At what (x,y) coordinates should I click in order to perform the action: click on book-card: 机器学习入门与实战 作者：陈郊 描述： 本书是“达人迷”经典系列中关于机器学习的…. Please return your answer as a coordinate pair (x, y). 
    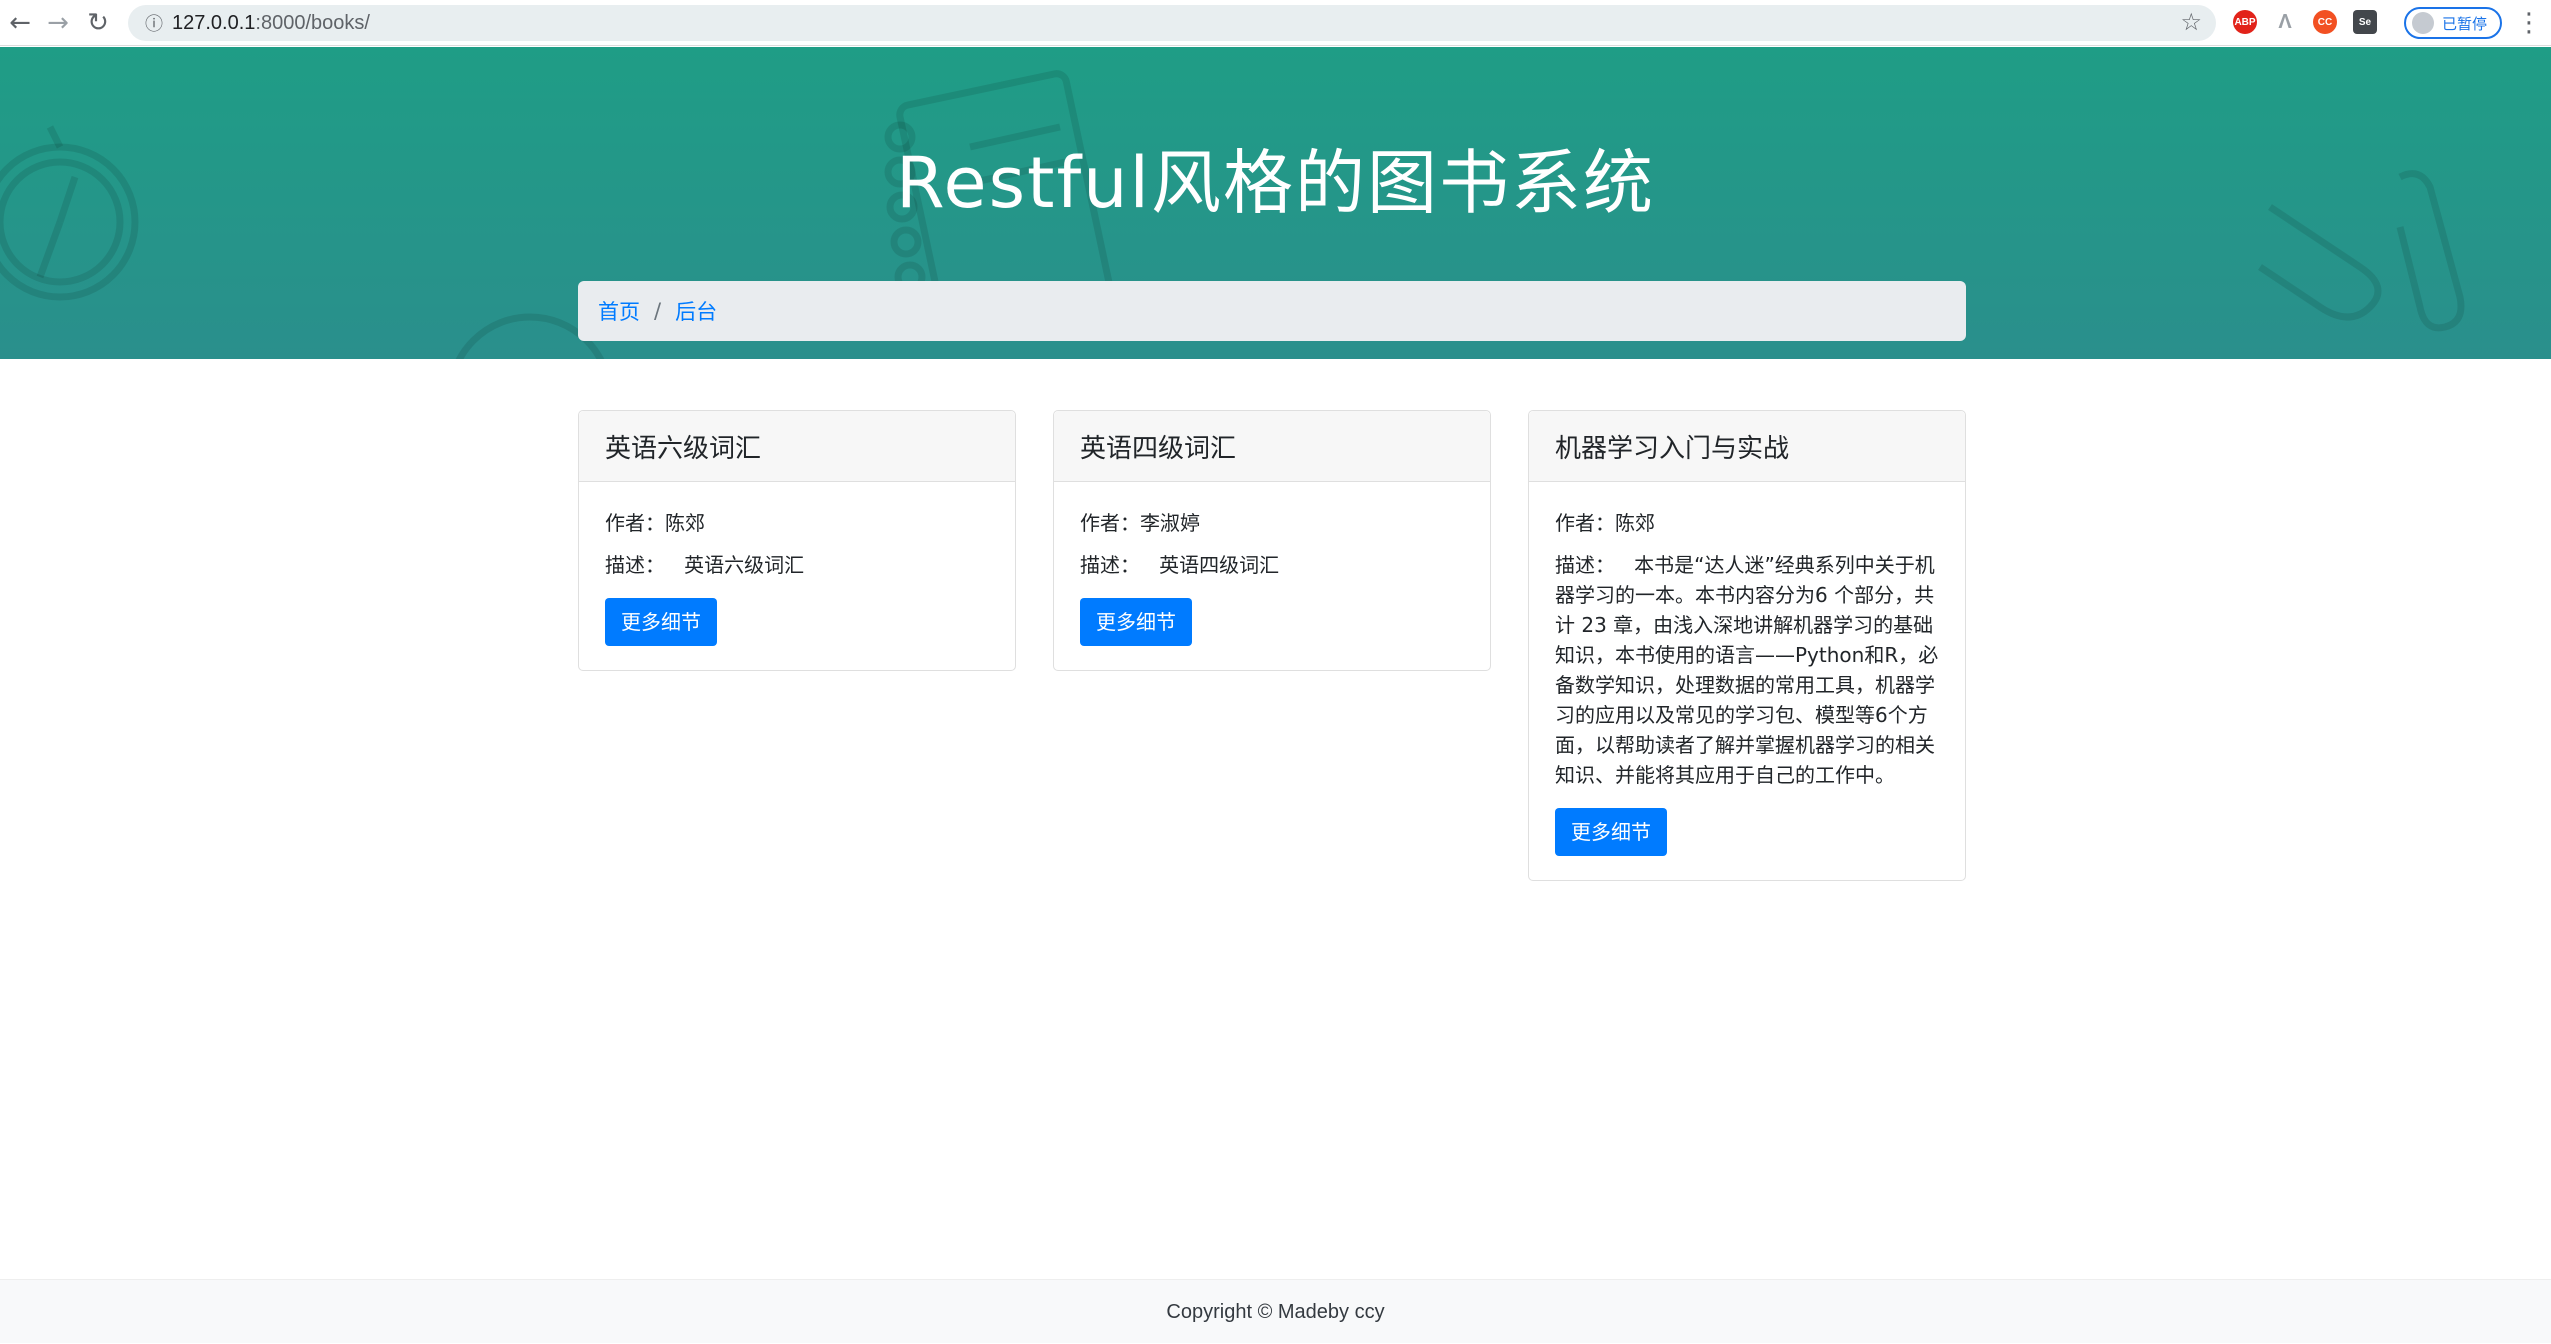
    Looking at the image, I should click on (1747, 645).